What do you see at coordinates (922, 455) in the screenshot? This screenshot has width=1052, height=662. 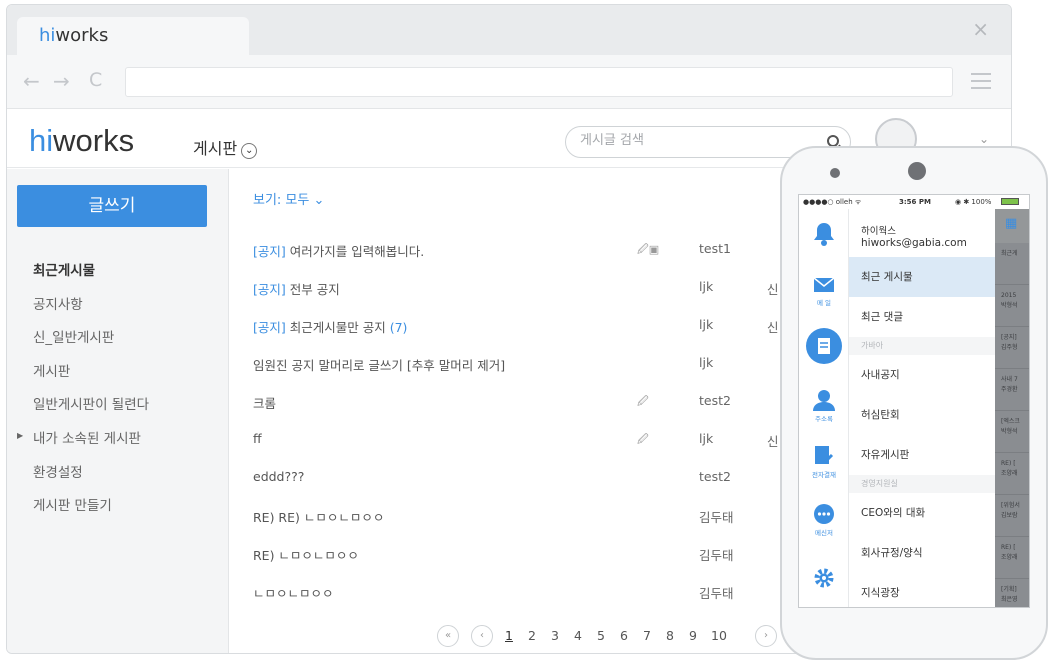 I see `drawer-item-free-board: 자유게시판` at bounding box center [922, 455].